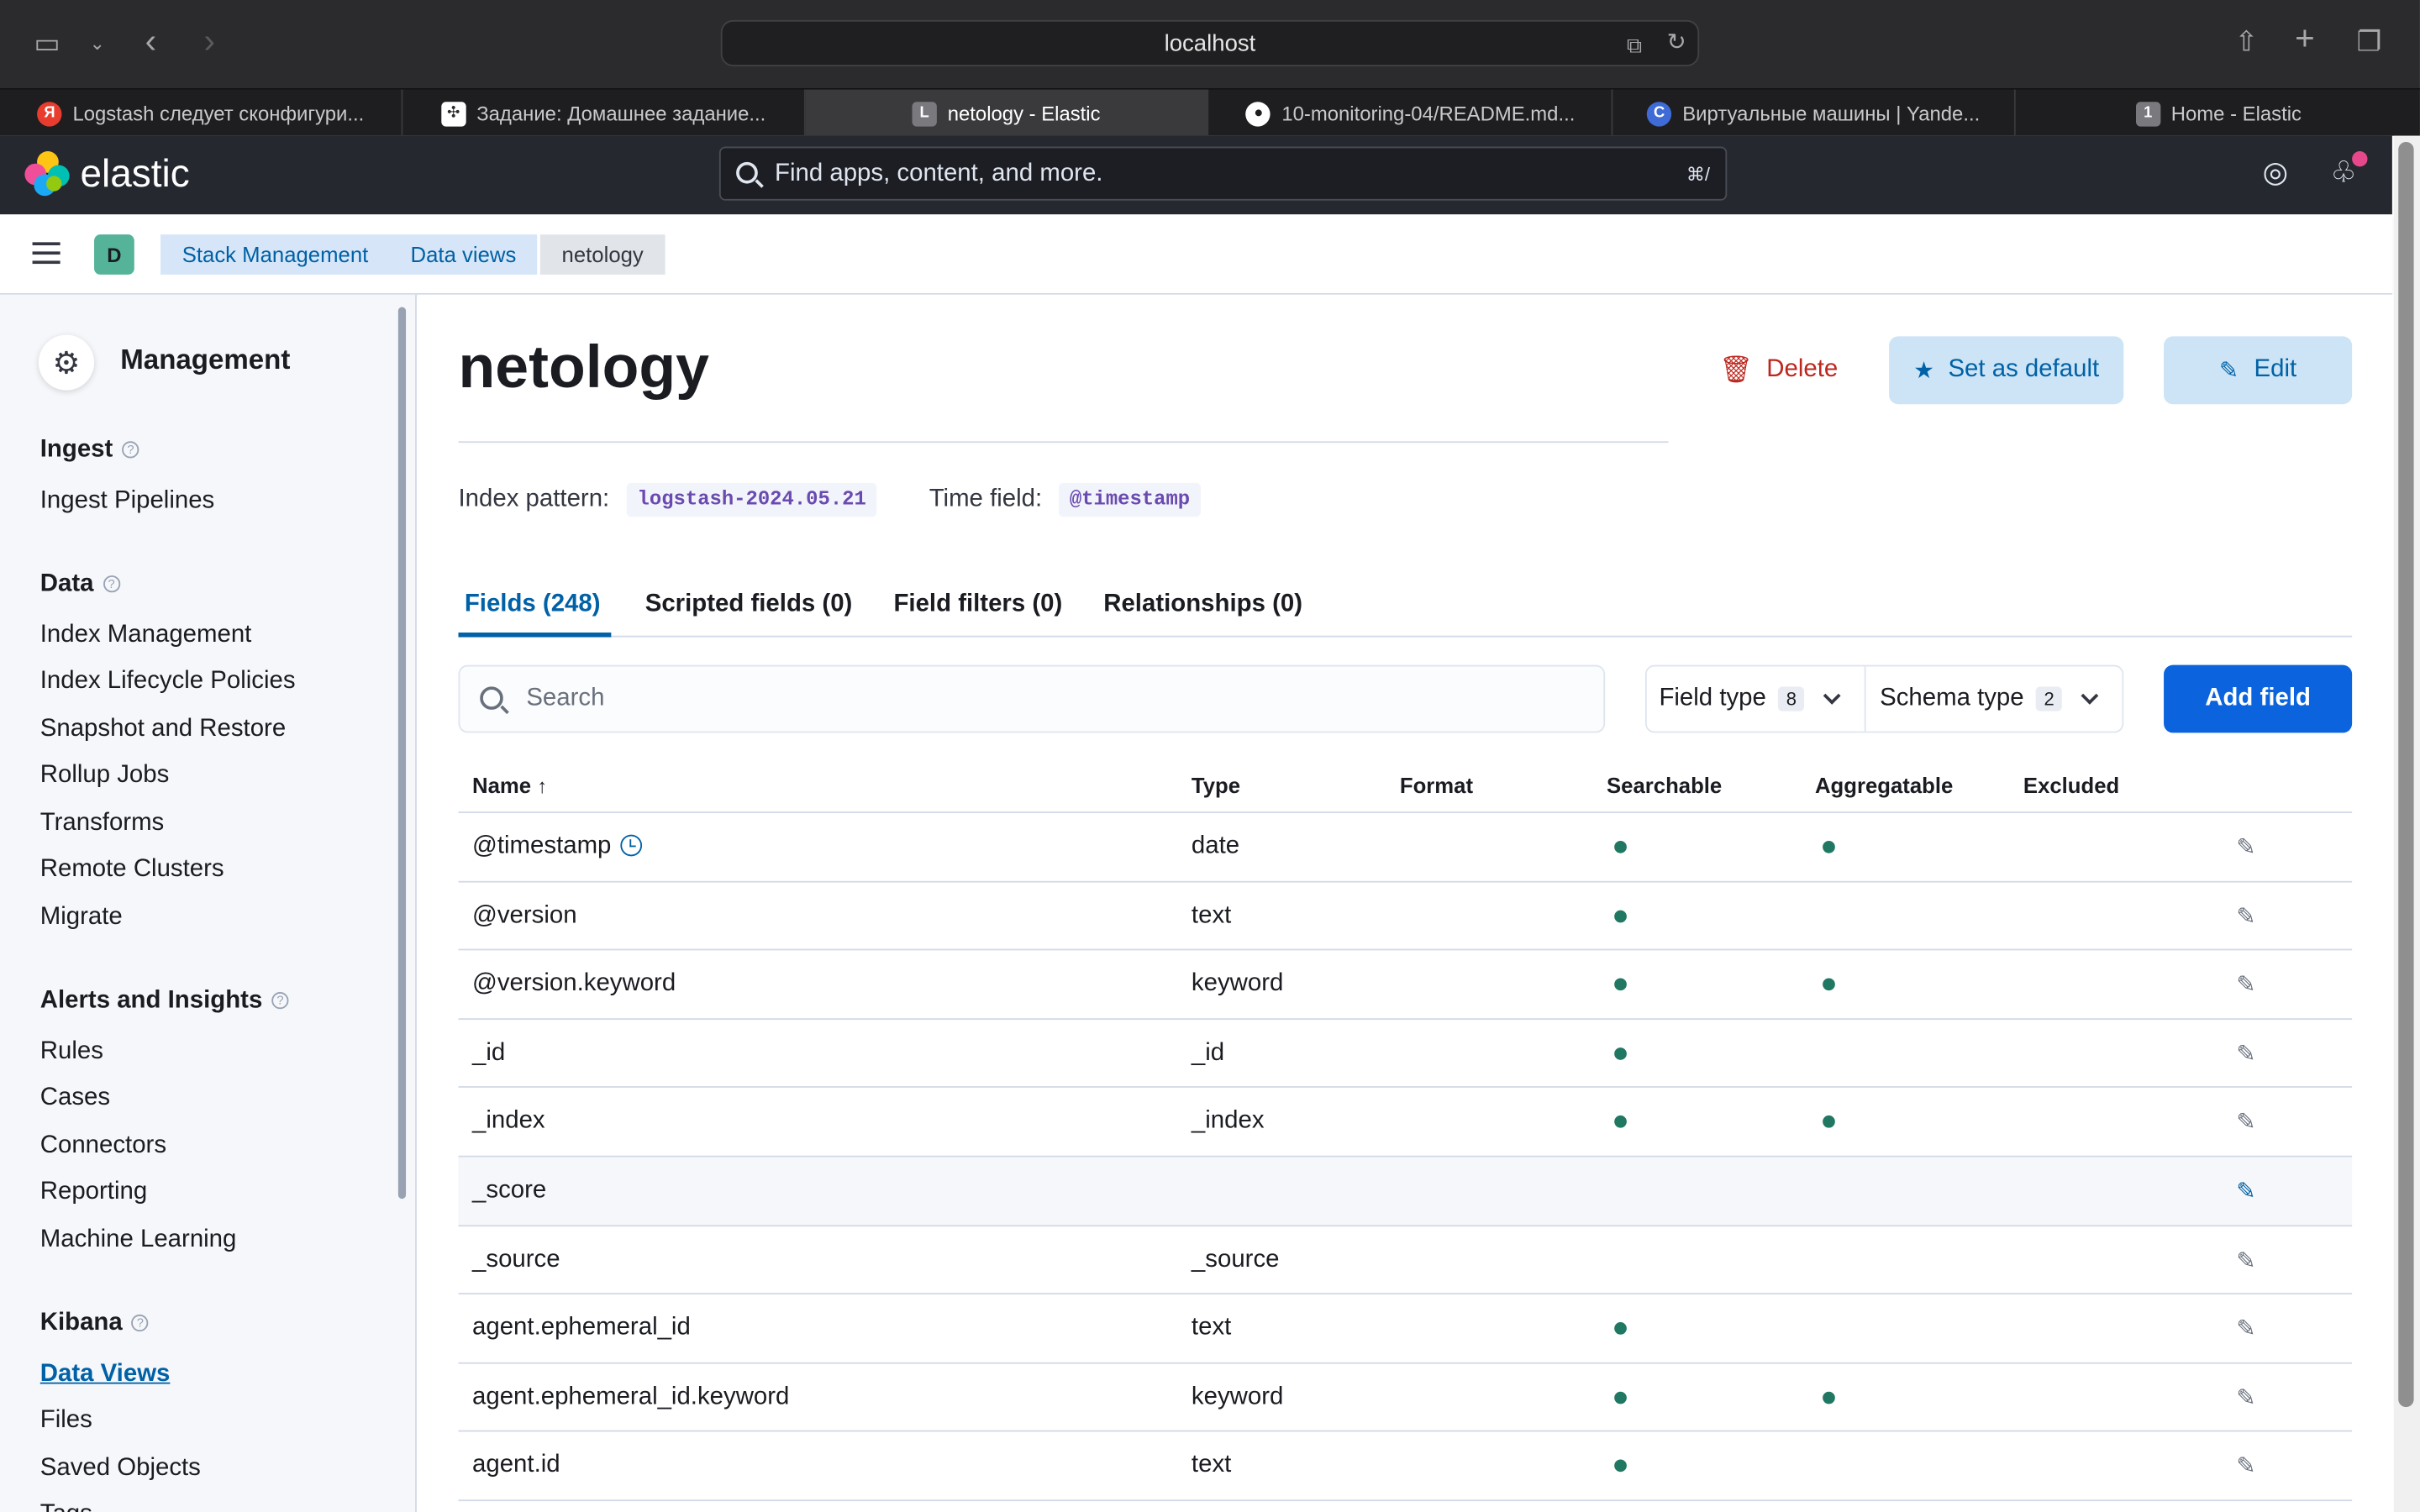  I want to click on translate-icon: ⧉, so click(1634, 44).